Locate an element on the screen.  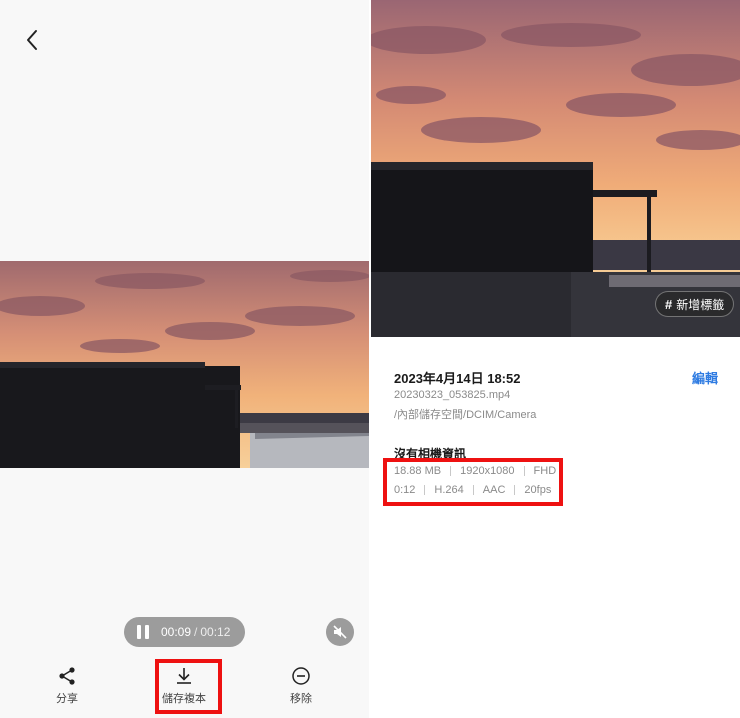
specs-highlight is located at coordinates (473, 482).